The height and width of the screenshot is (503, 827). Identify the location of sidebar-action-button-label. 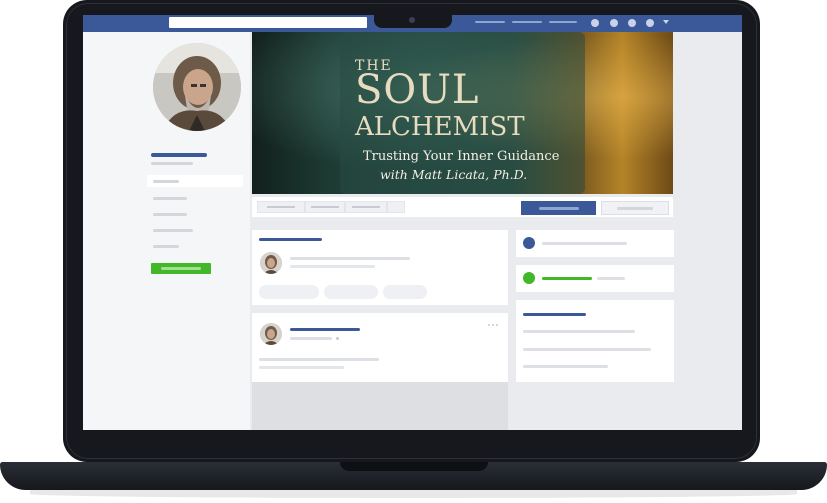
(181, 268).